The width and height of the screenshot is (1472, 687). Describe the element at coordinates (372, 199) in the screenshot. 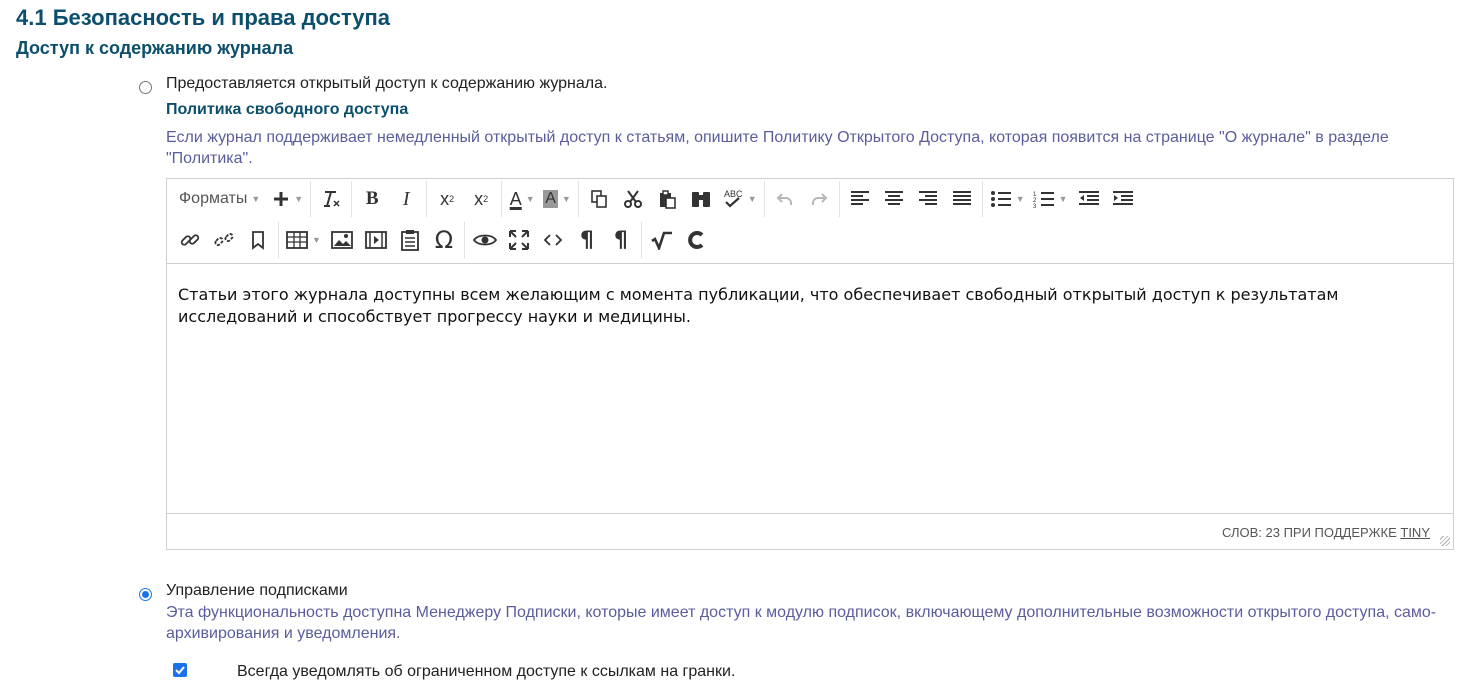

I see `bold-icon: B` at that location.